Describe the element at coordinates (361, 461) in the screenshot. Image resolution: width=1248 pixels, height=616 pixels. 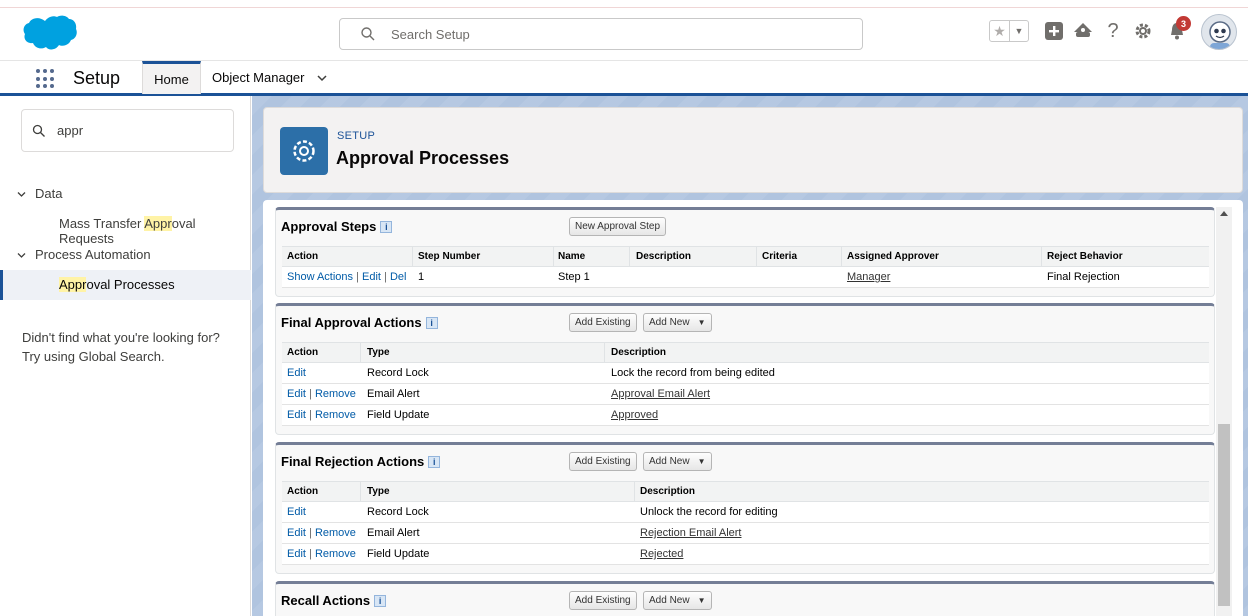
I see `section-title: Final Rejection Actions i` at that location.